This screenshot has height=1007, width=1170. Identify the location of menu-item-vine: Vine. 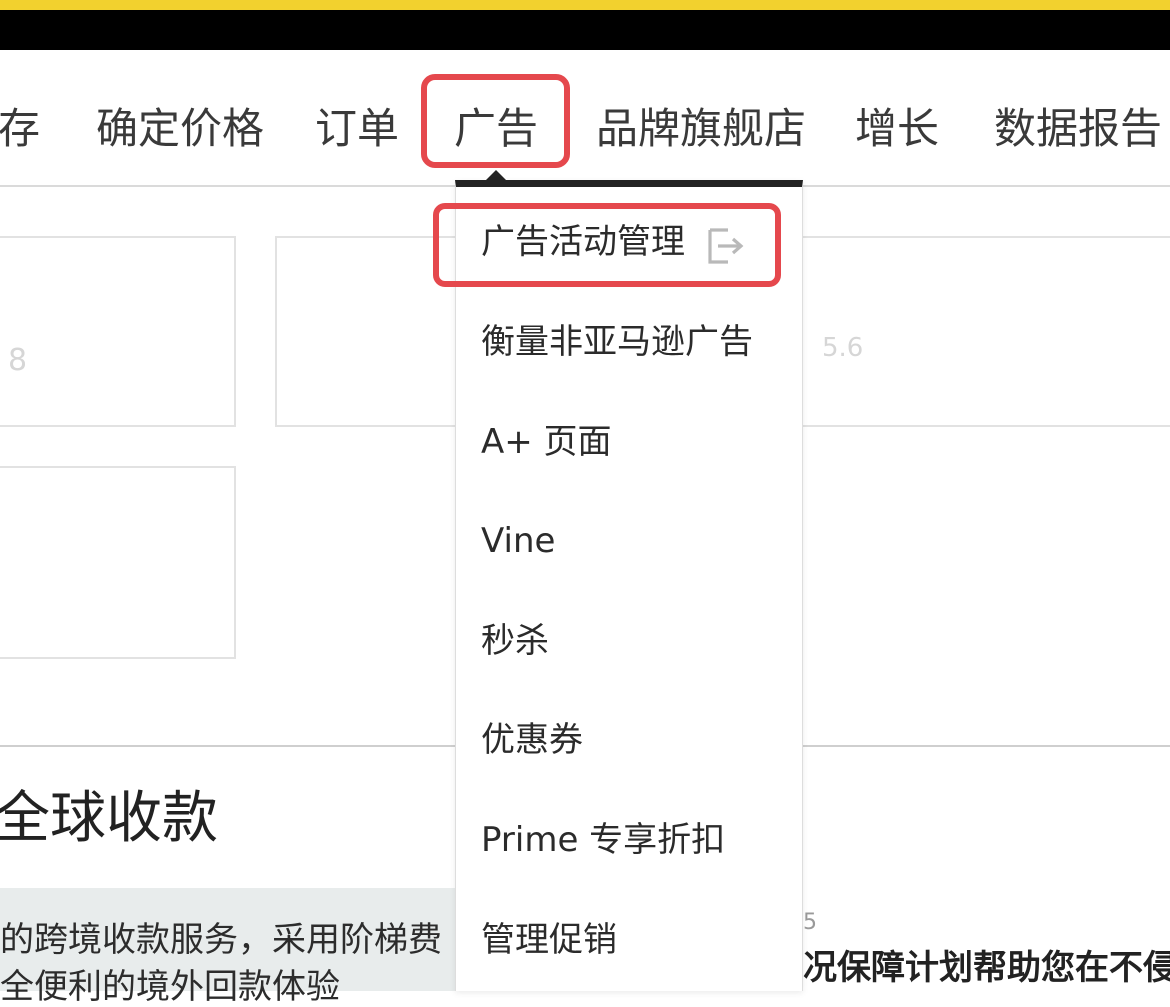
(518, 541).